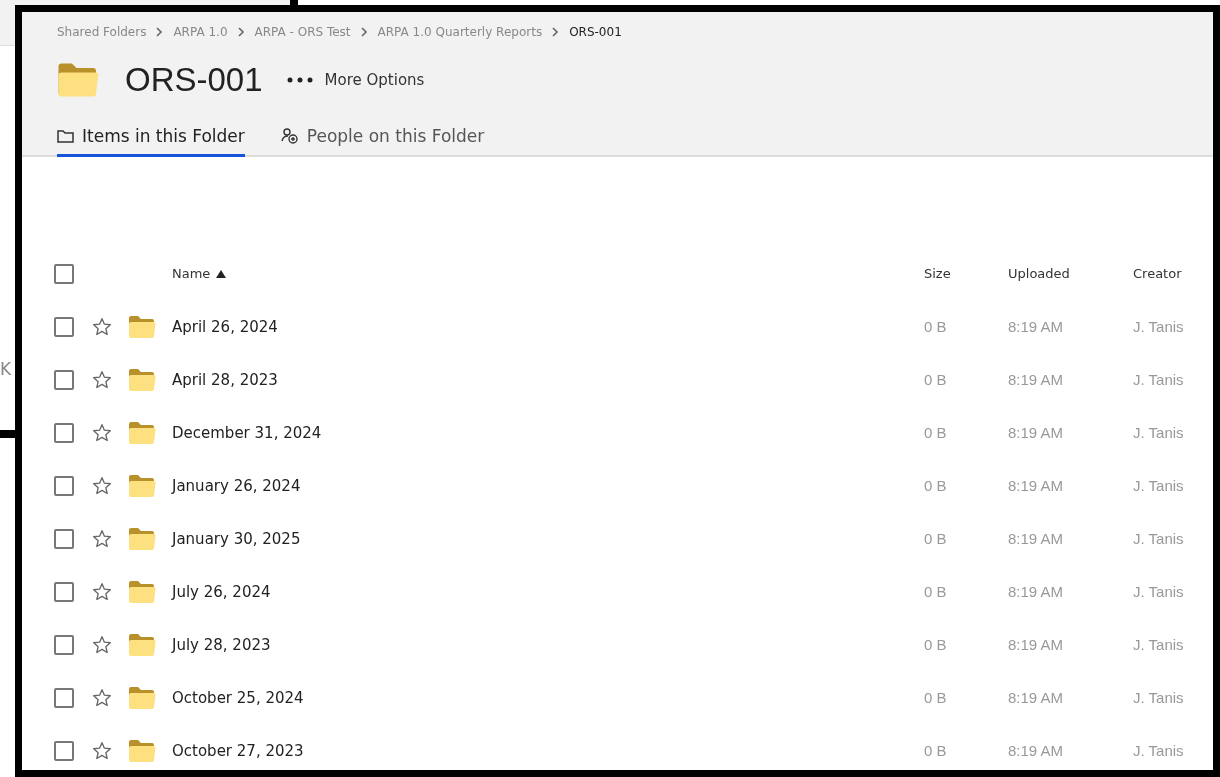 The image size is (1220, 777). What do you see at coordinates (382, 141) in the screenshot?
I see `tab: People on this Folder` at bounding box center [382, 141].